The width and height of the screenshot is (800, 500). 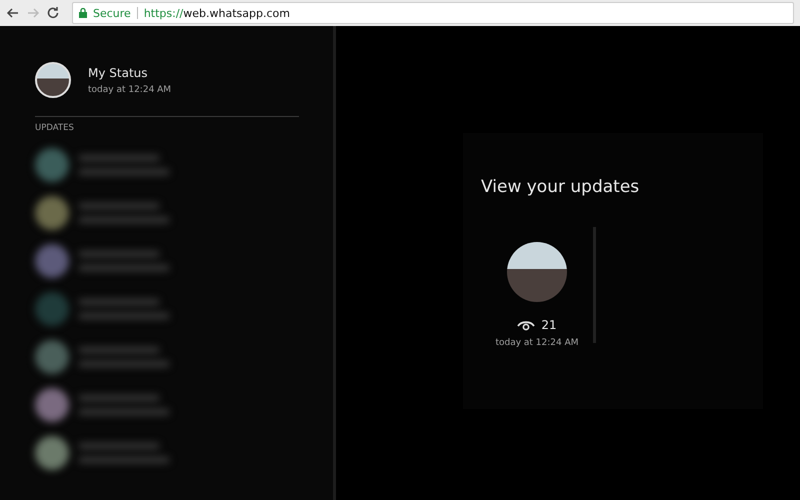 I want to click on status-time: today at 12:24 AM, so click(x=130, y=89).